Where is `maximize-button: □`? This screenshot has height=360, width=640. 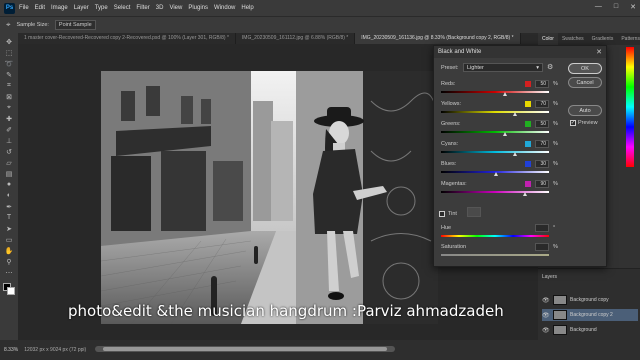 maximize-button: □ is located at coordinates (616, 7).